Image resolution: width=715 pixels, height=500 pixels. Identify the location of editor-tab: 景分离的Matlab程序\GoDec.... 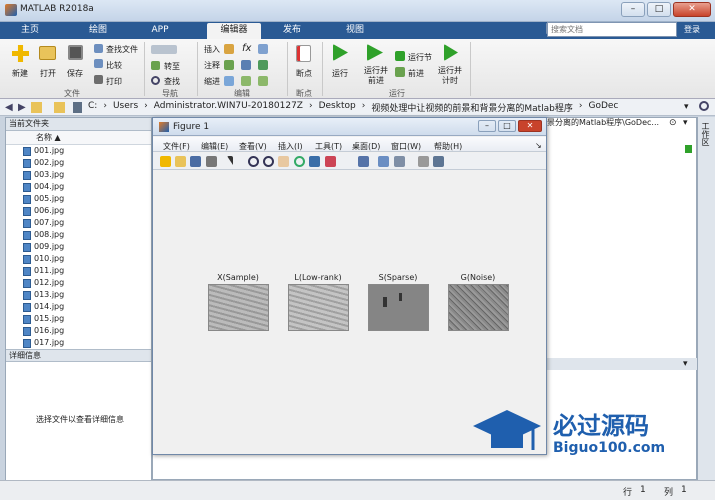
(607, 123).